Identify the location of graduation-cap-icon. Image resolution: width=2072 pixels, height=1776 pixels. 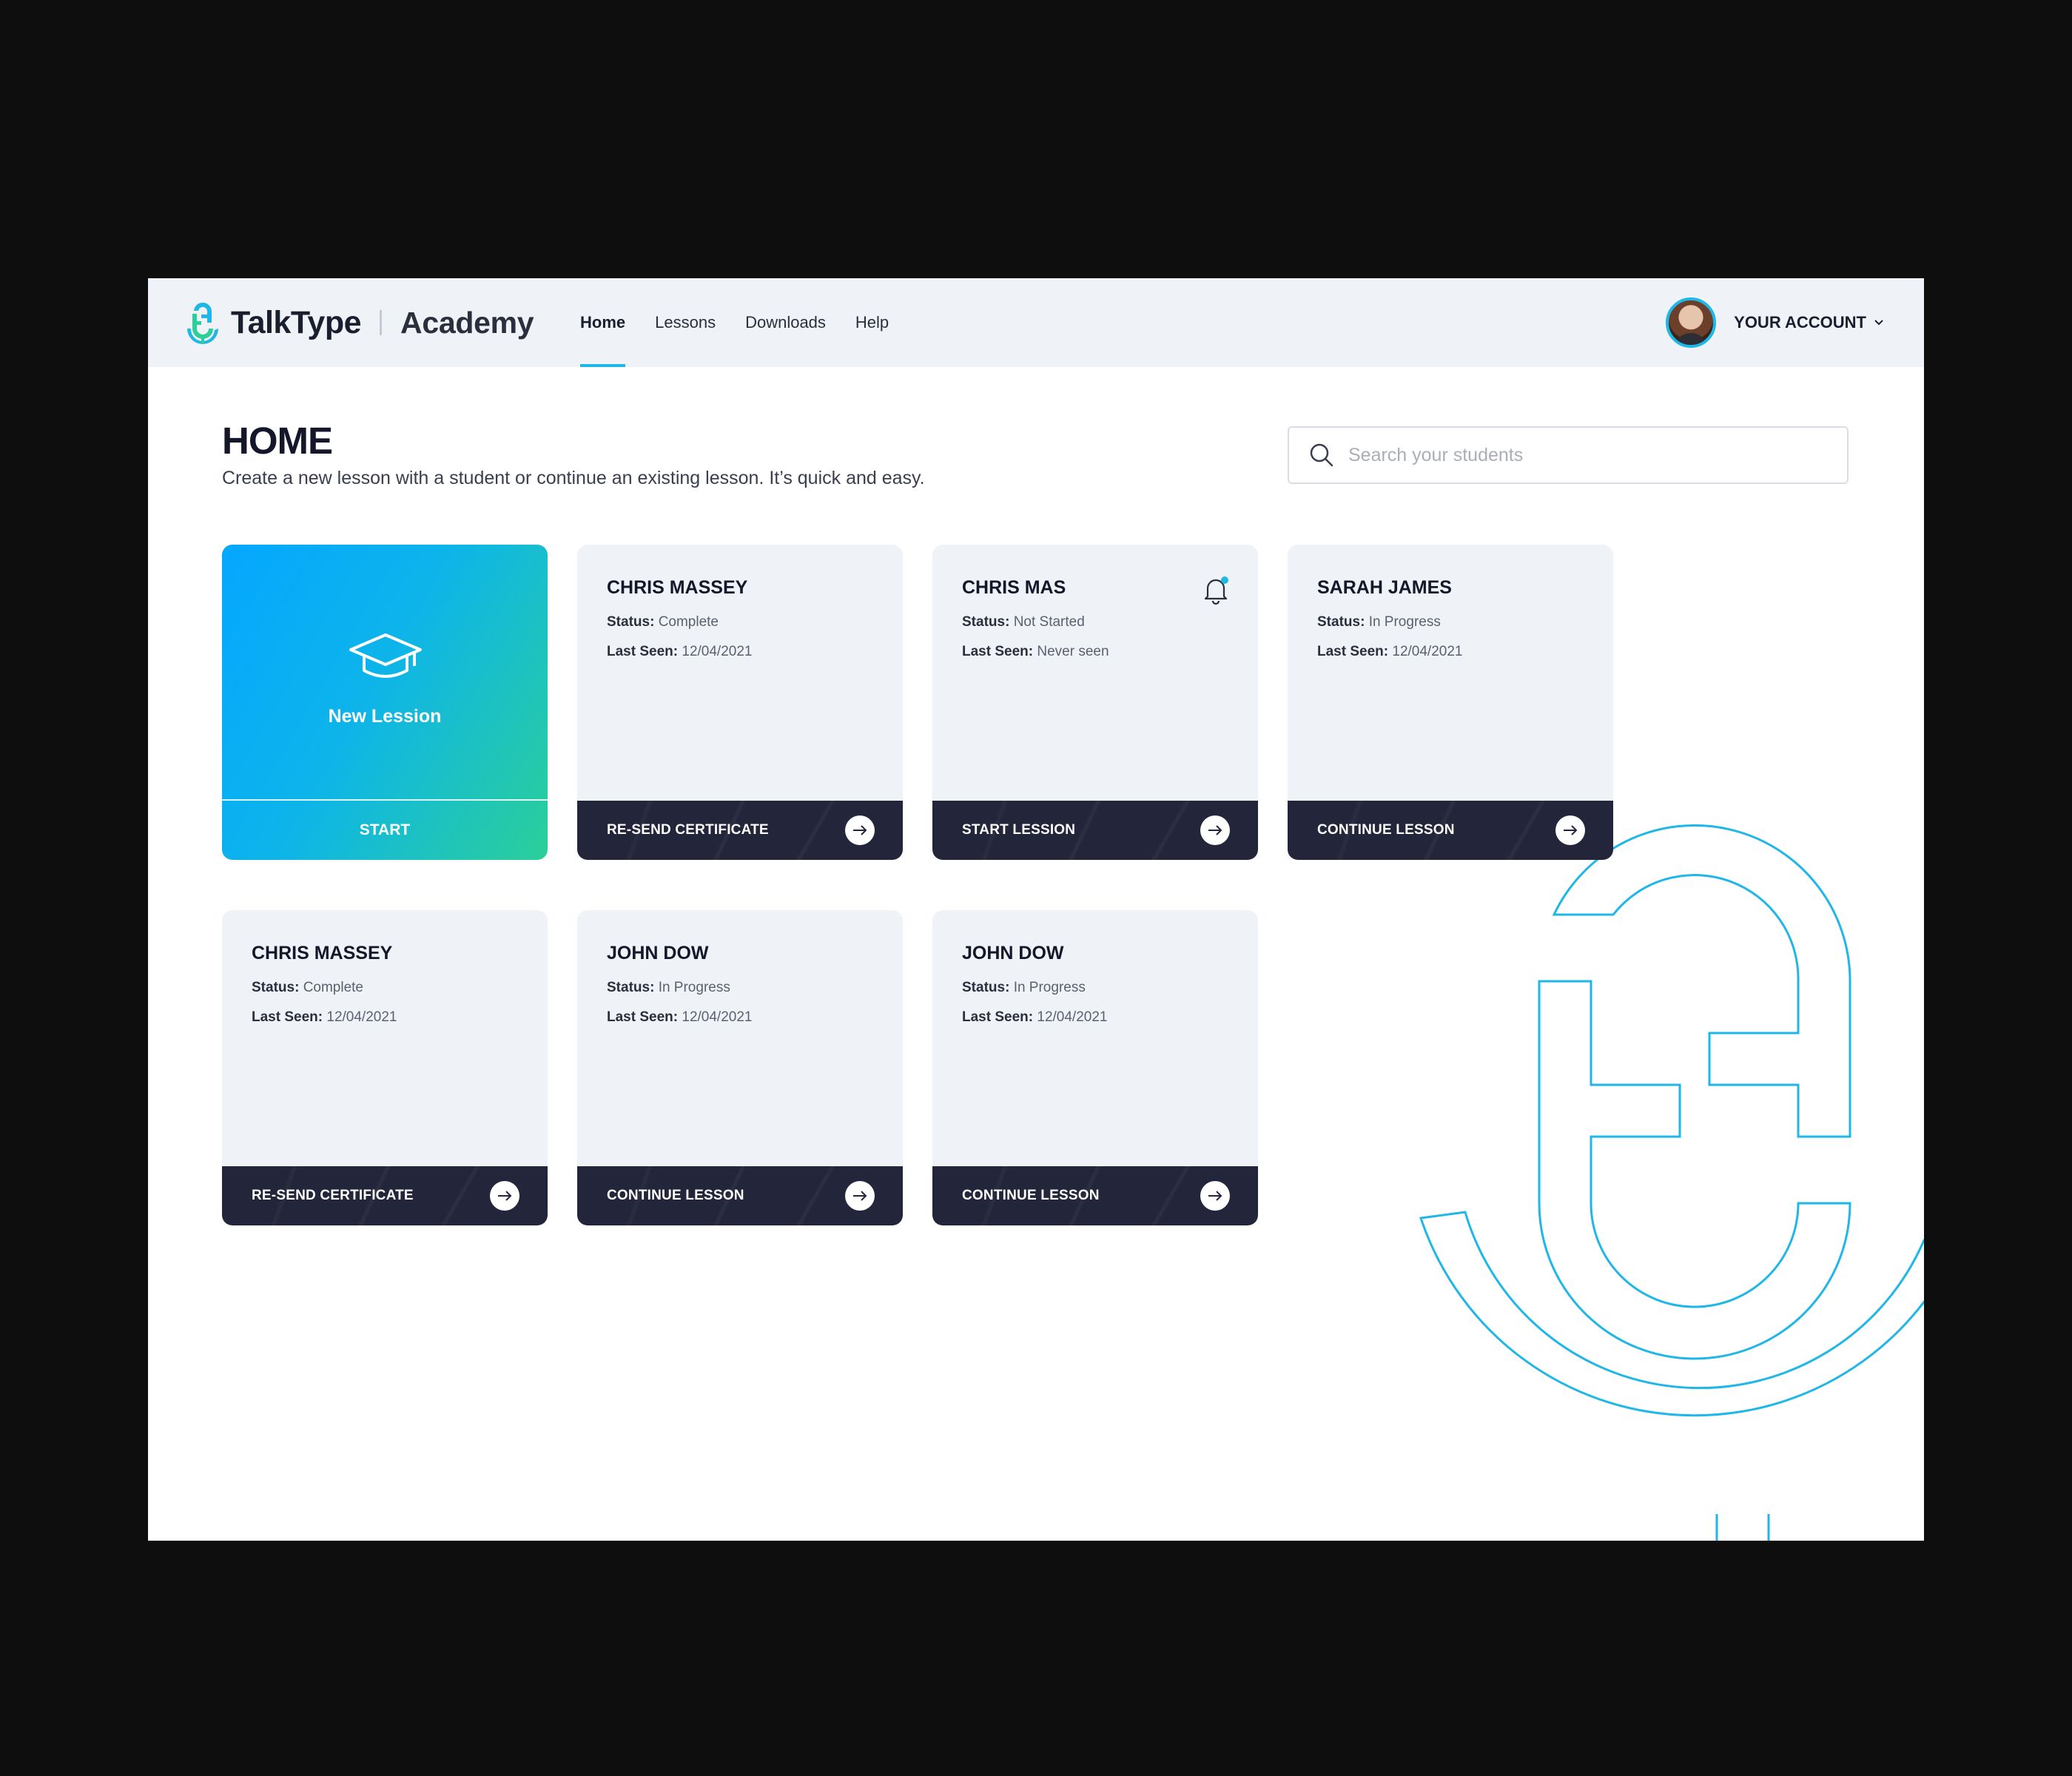
(385, 655).